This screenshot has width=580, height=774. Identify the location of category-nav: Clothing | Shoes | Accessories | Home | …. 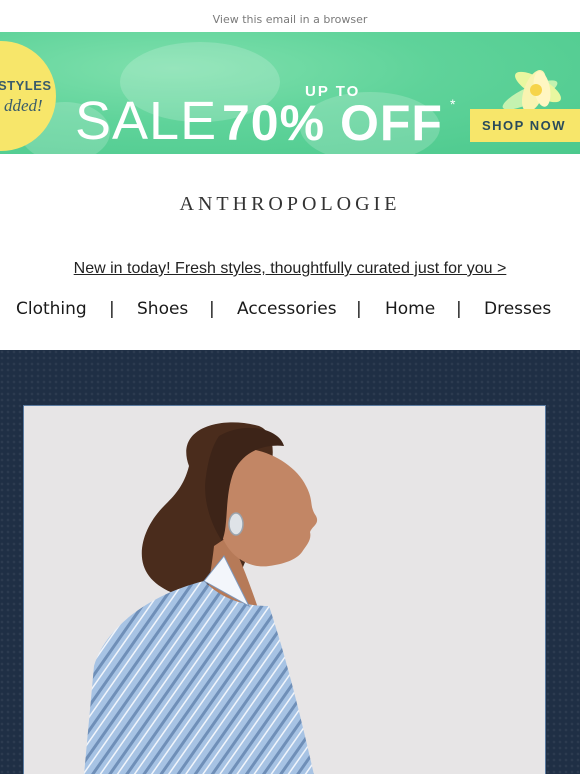
(290, 311).